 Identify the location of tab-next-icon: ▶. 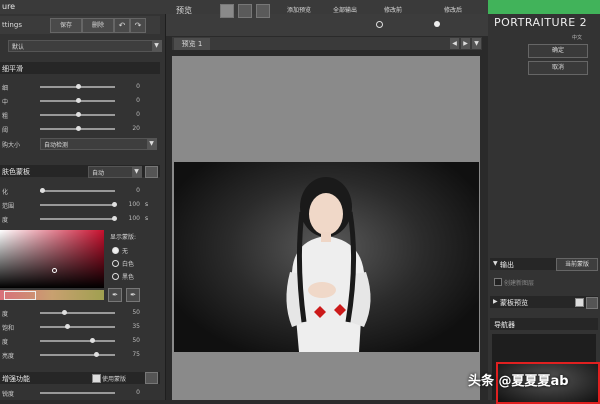
(465, 43).